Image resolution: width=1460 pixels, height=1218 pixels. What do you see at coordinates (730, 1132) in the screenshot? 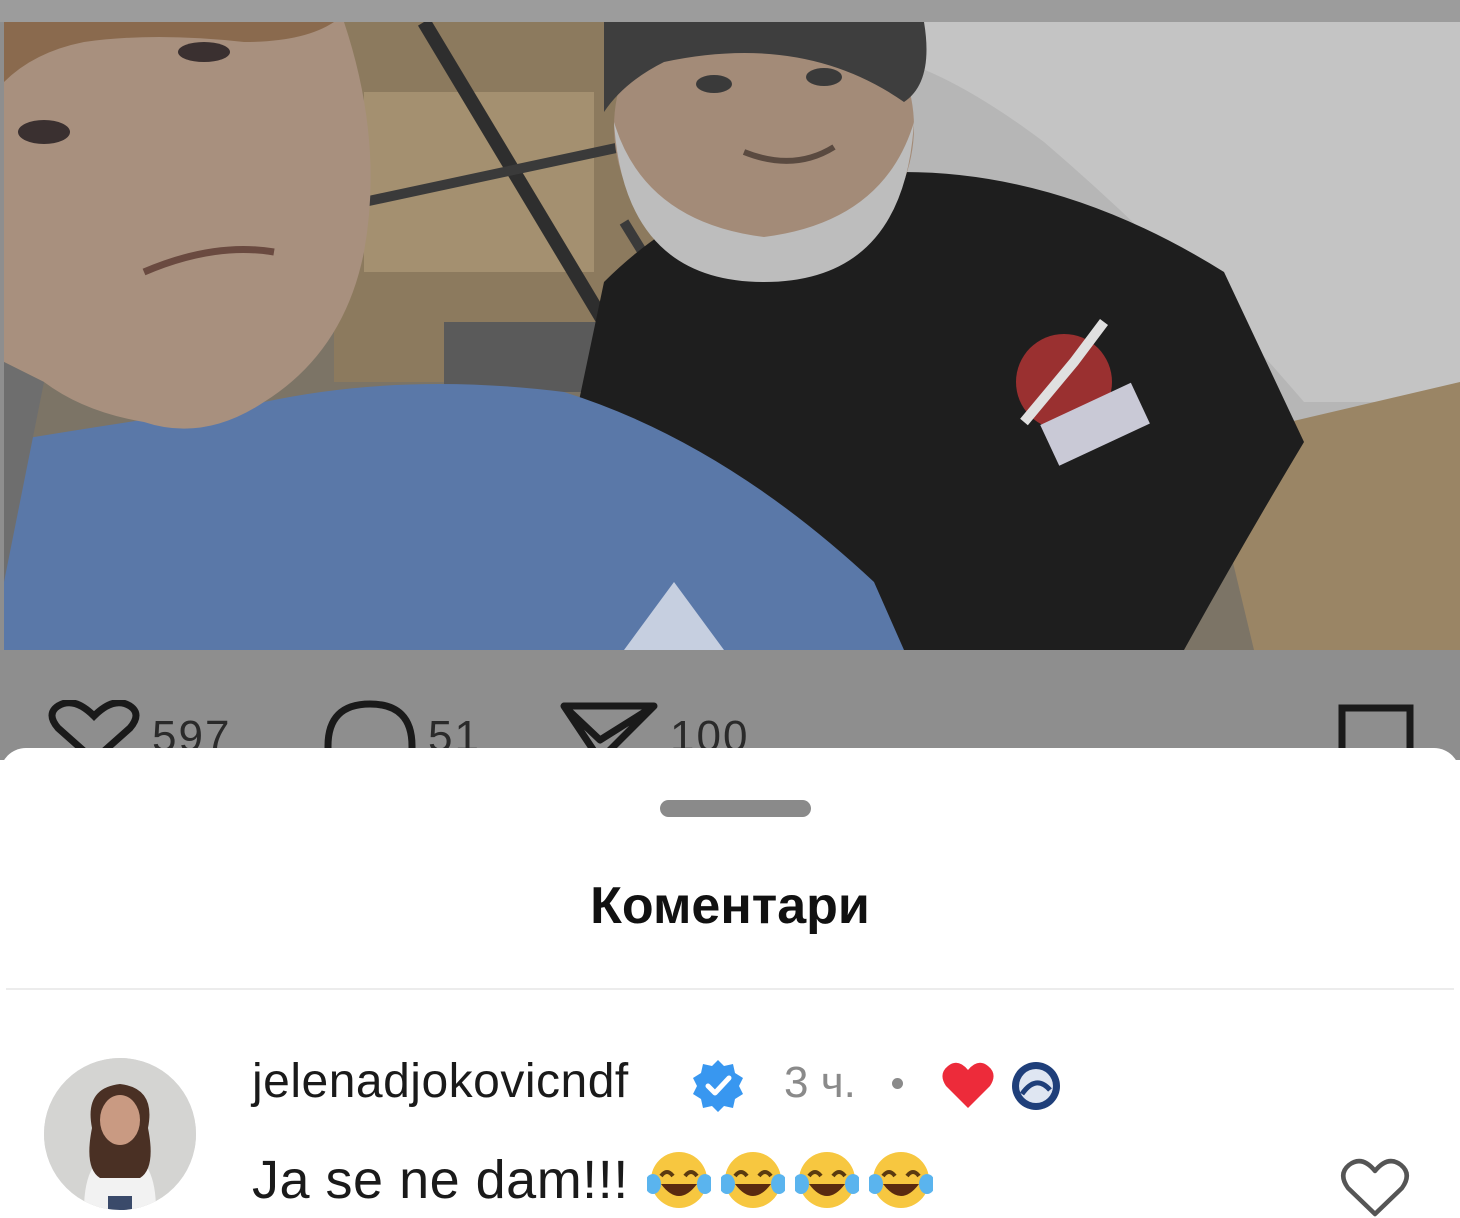
I see `comment-item: jelenadjokovicndf 3 ч. Ja se ne dam!!!` at bounding box center [730, 1132].